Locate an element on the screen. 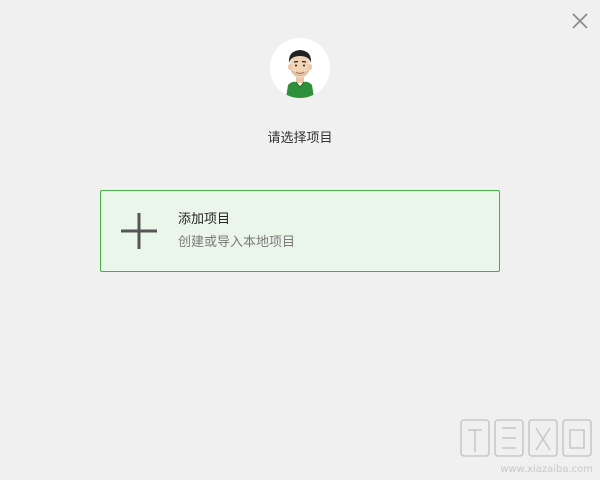 The width and height of the screenshot is (600, 480). close-icon is located at coordinates (580, 21).